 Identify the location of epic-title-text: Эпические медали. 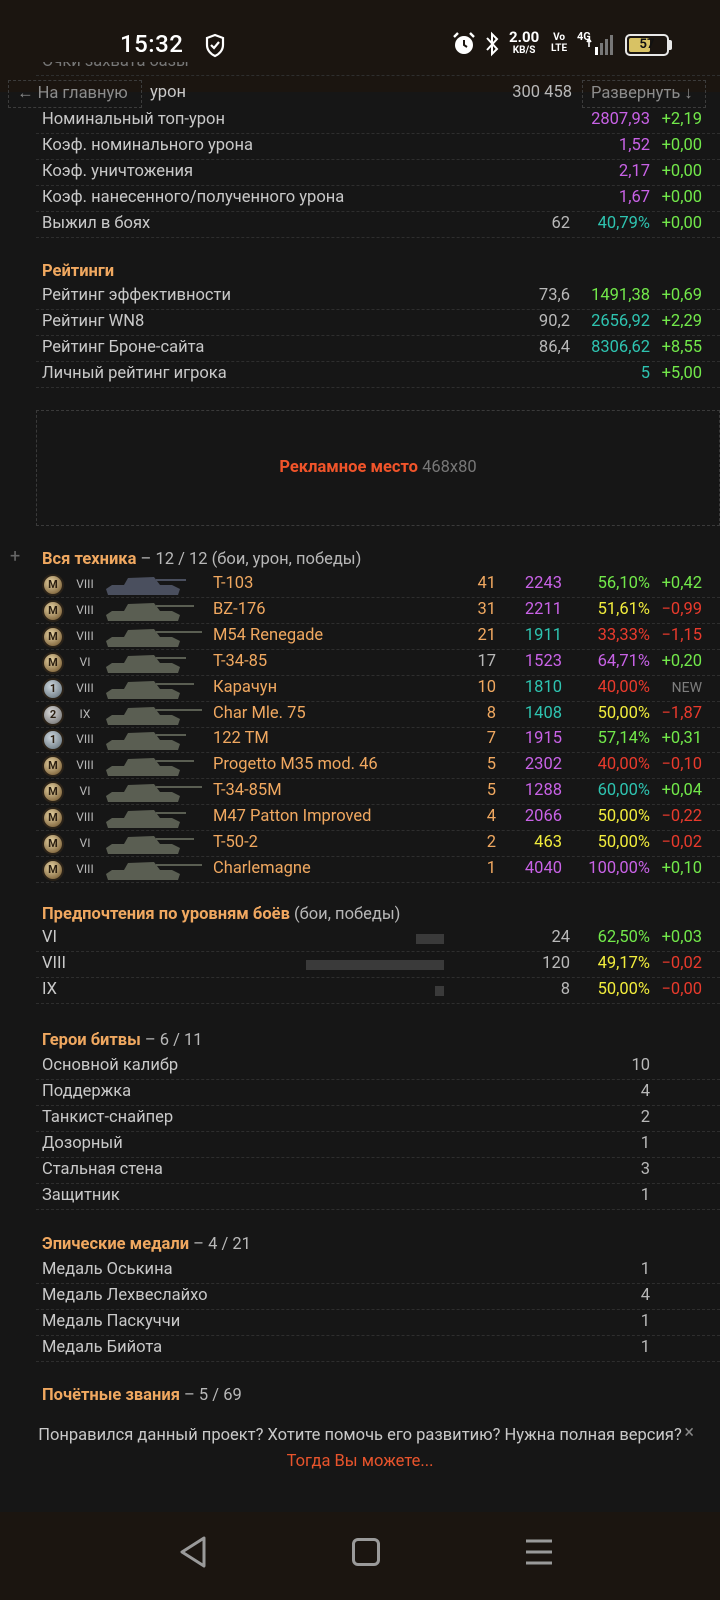
(116, 1244).